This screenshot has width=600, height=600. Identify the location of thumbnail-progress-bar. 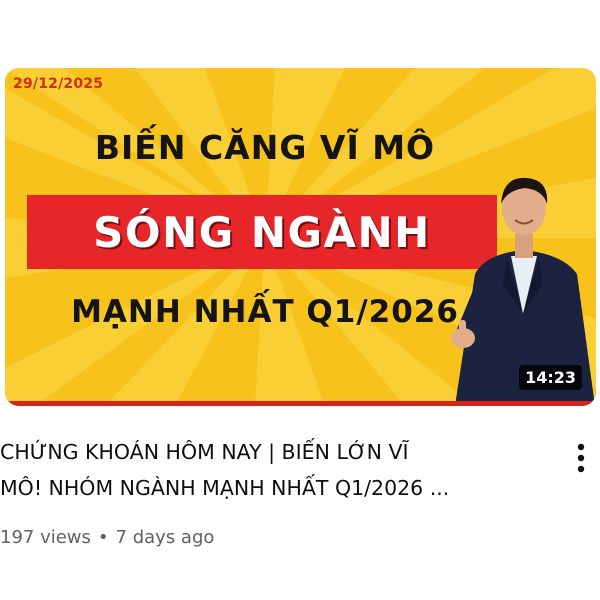
(300, 403).